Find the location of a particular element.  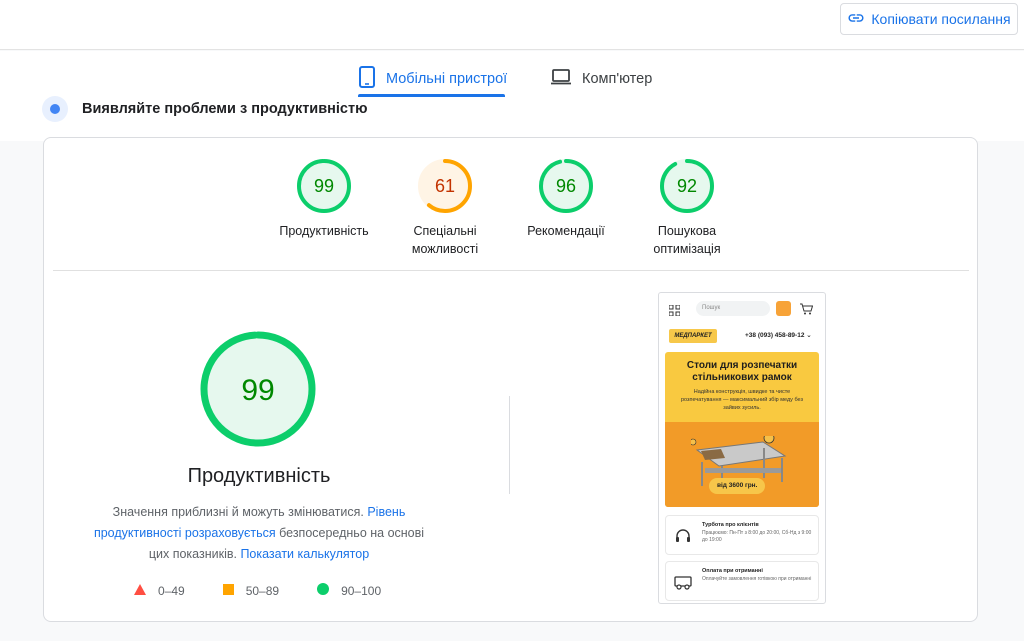

divider is located at coordinates (511, 270).